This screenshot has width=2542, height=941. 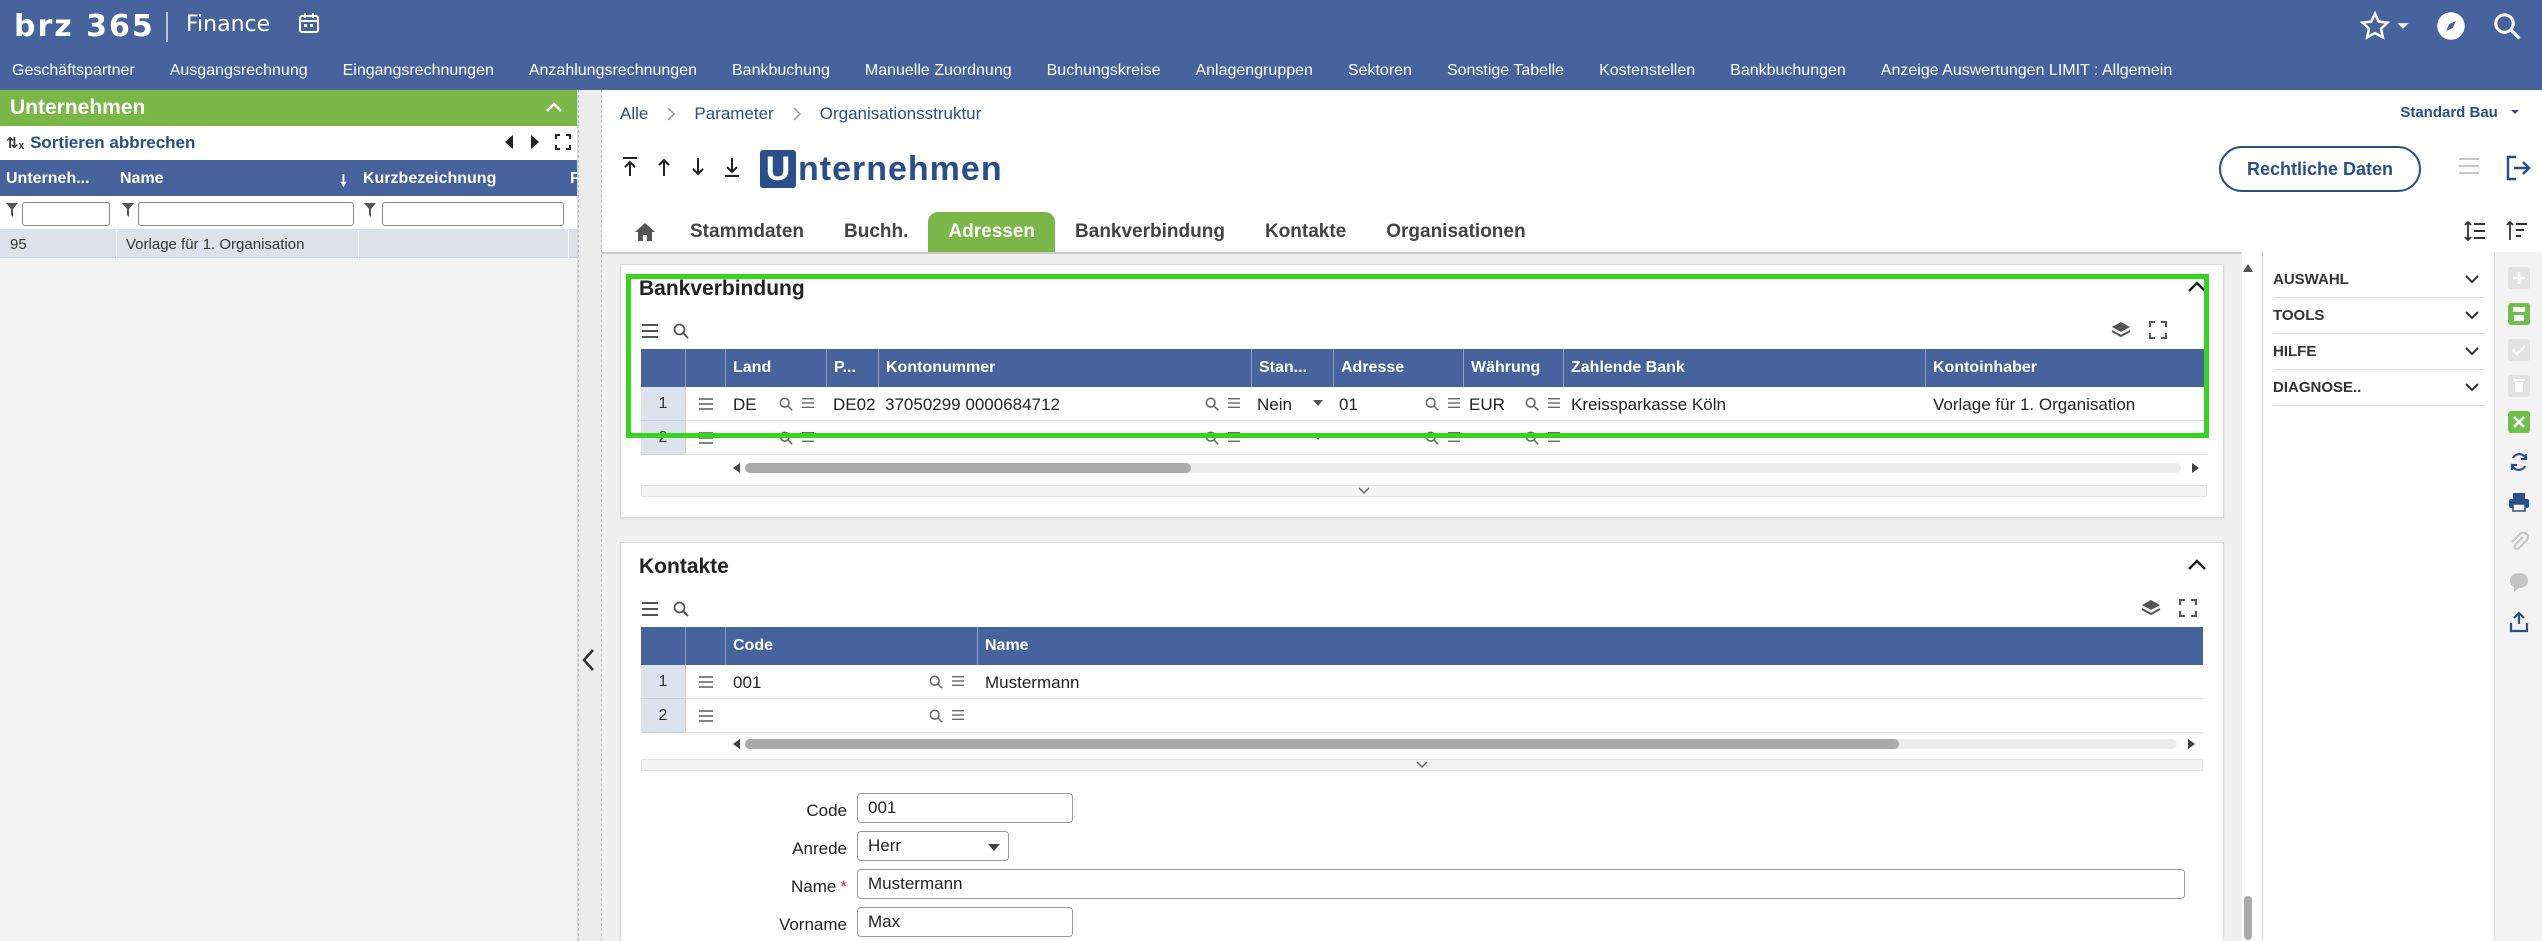 What do you see at coordinates (2248, 601) in the screenshot?
I see `vertical-scrollbar` at bounding box center [2248, 601].